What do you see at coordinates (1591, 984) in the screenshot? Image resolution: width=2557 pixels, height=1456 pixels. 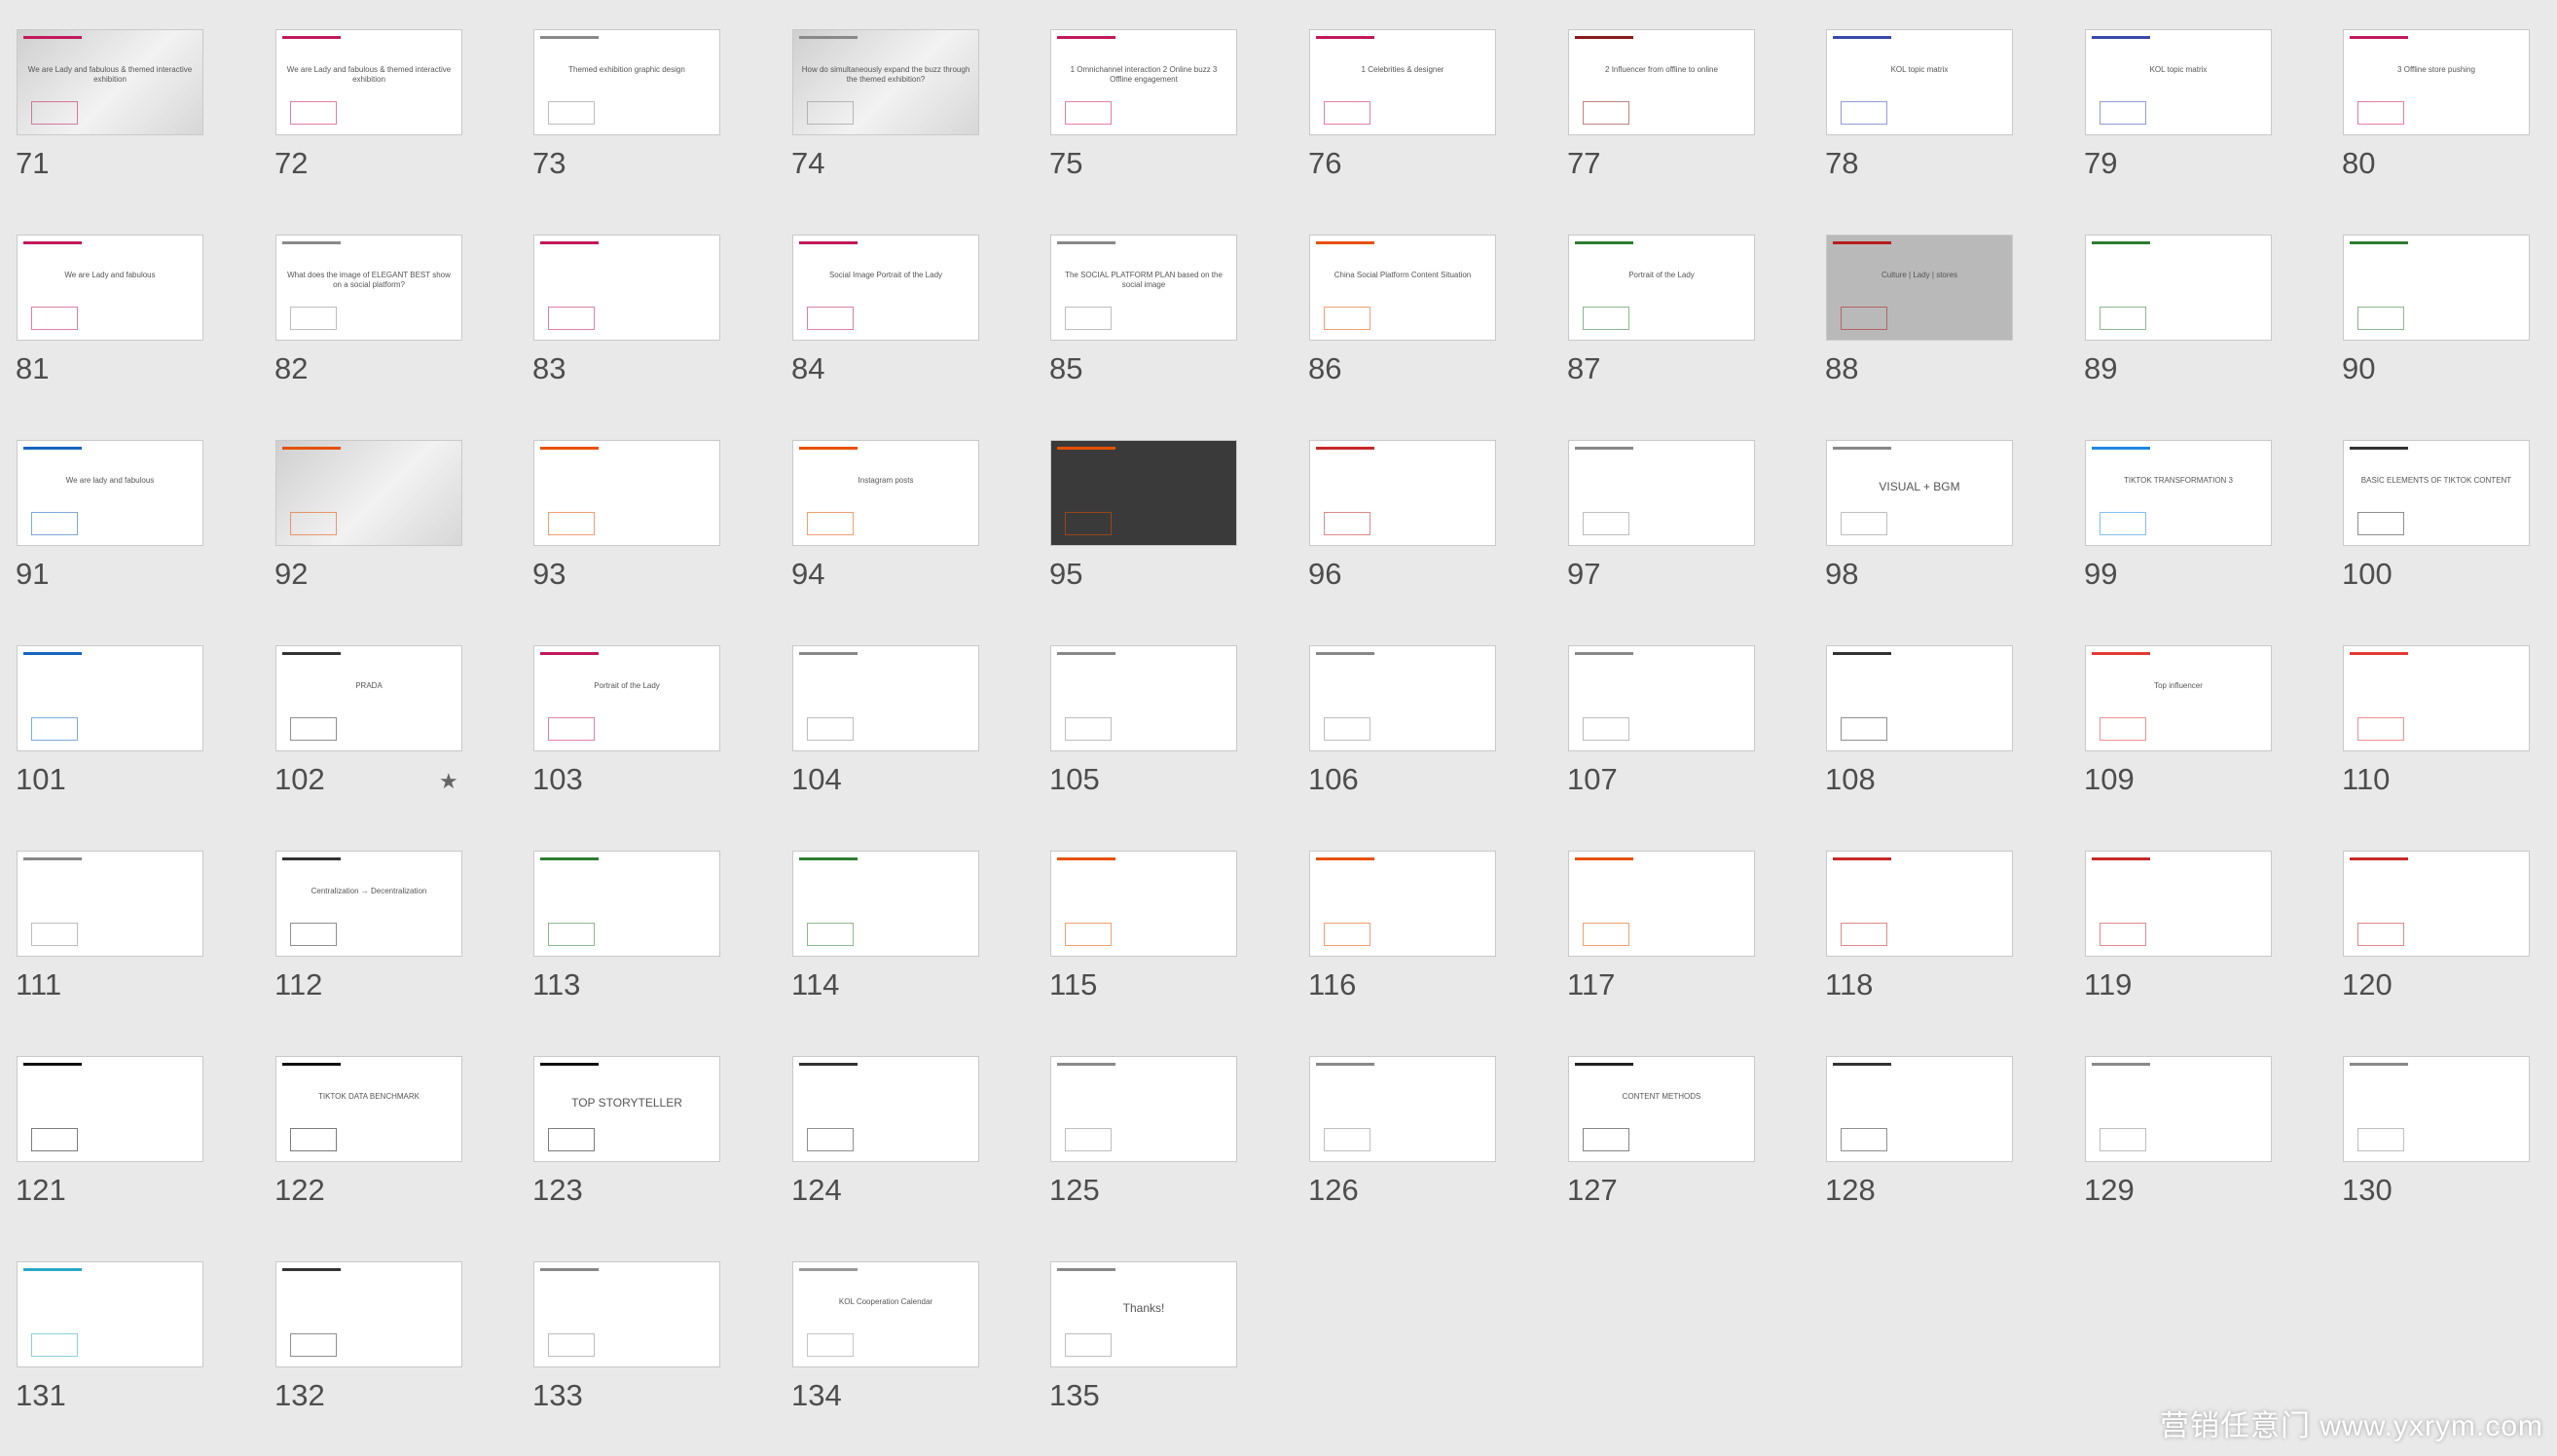 I see `slide-number: 117` at bounding box center [1591, 984].